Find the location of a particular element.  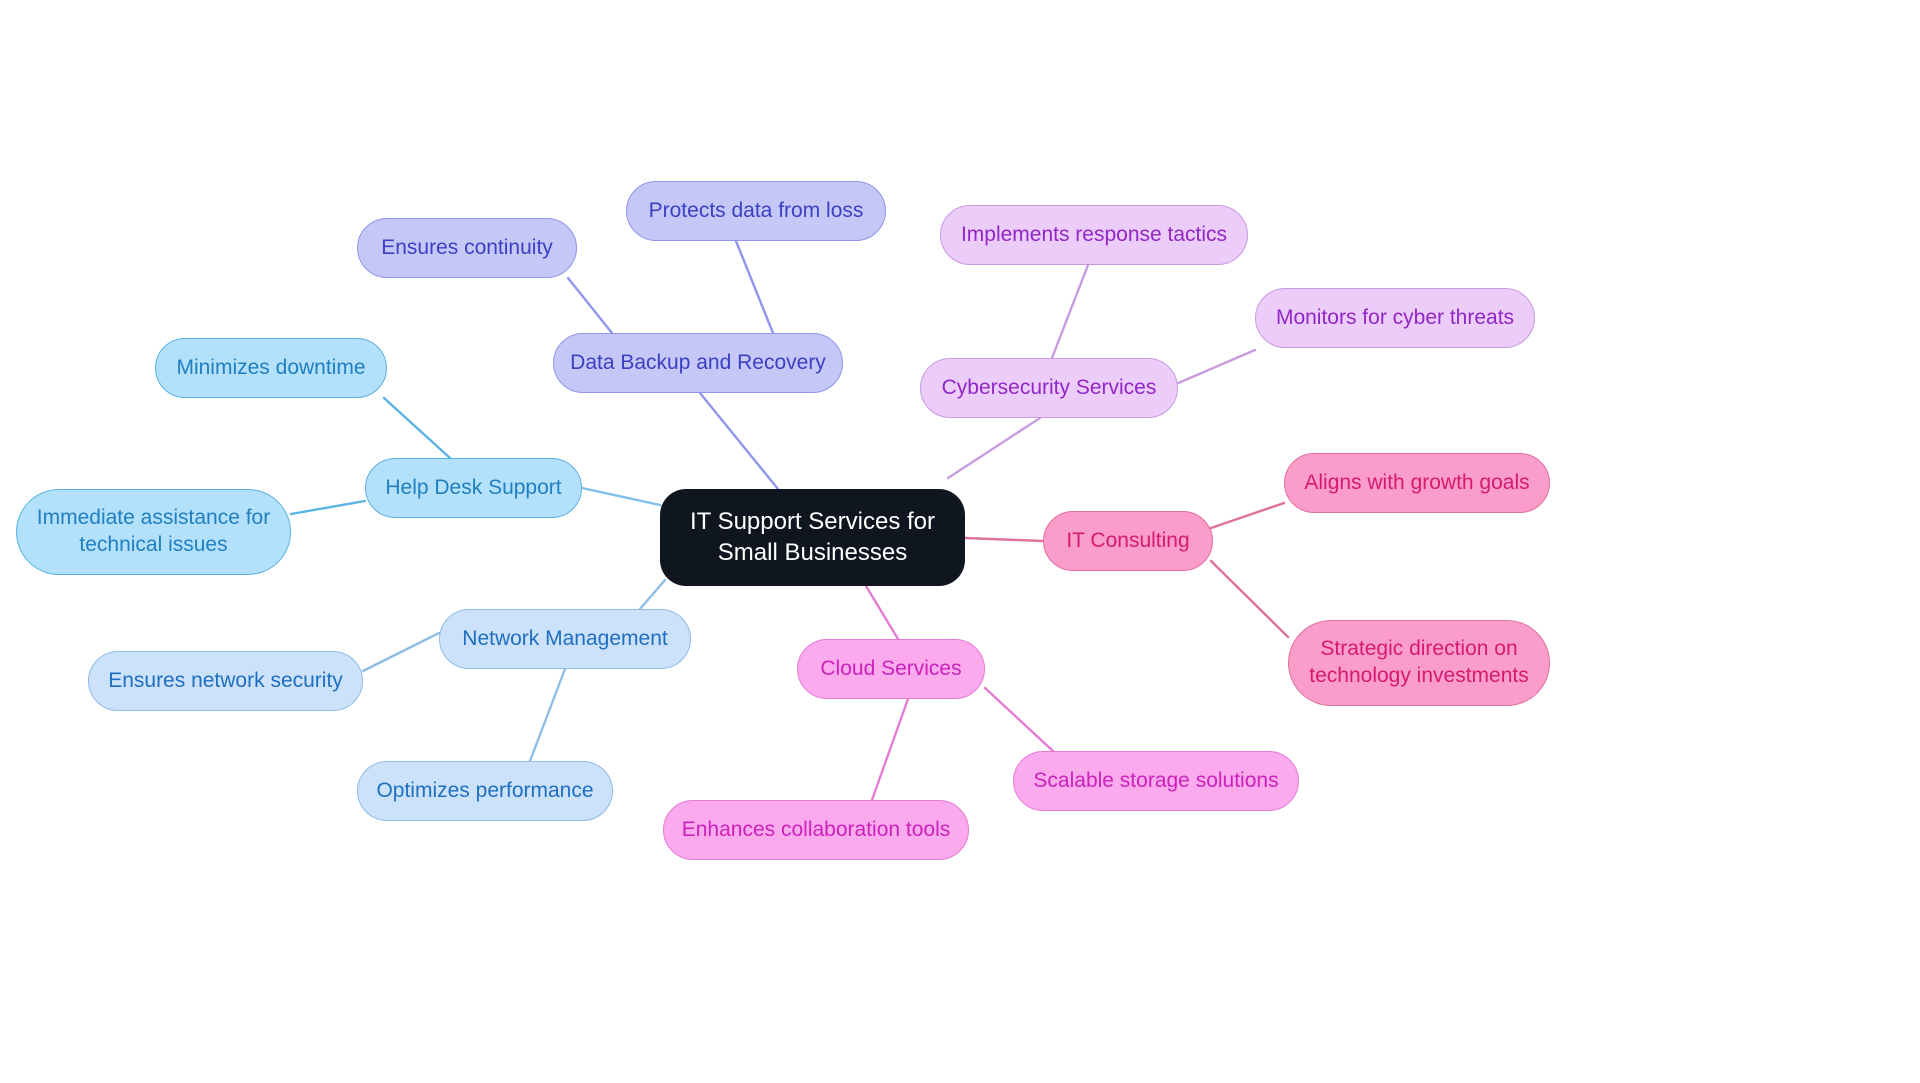

mindmap-node-monitors-for-cyber-threats: Monitors for cyber threats is located at coordinates (1395, 318).